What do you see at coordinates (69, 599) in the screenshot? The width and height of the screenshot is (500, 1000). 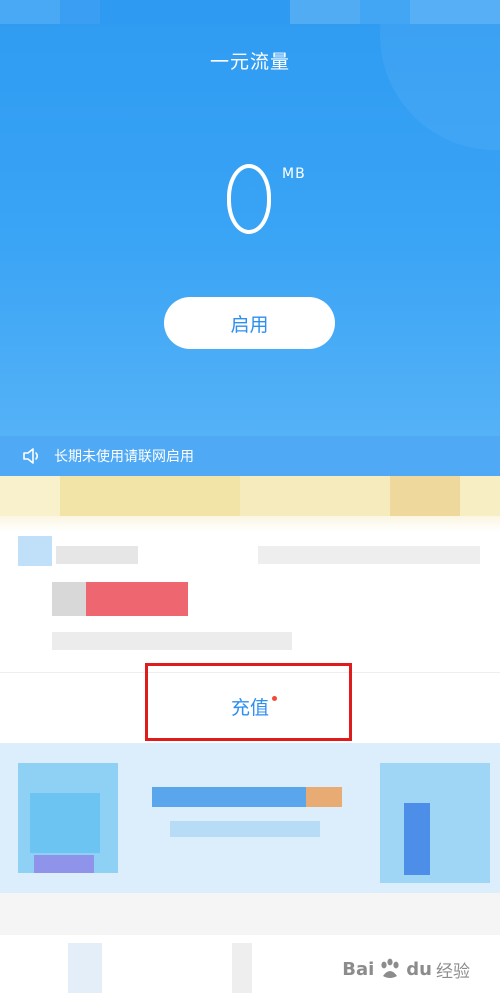 I see `blurred-avatar` at bounding box center [69, 599].